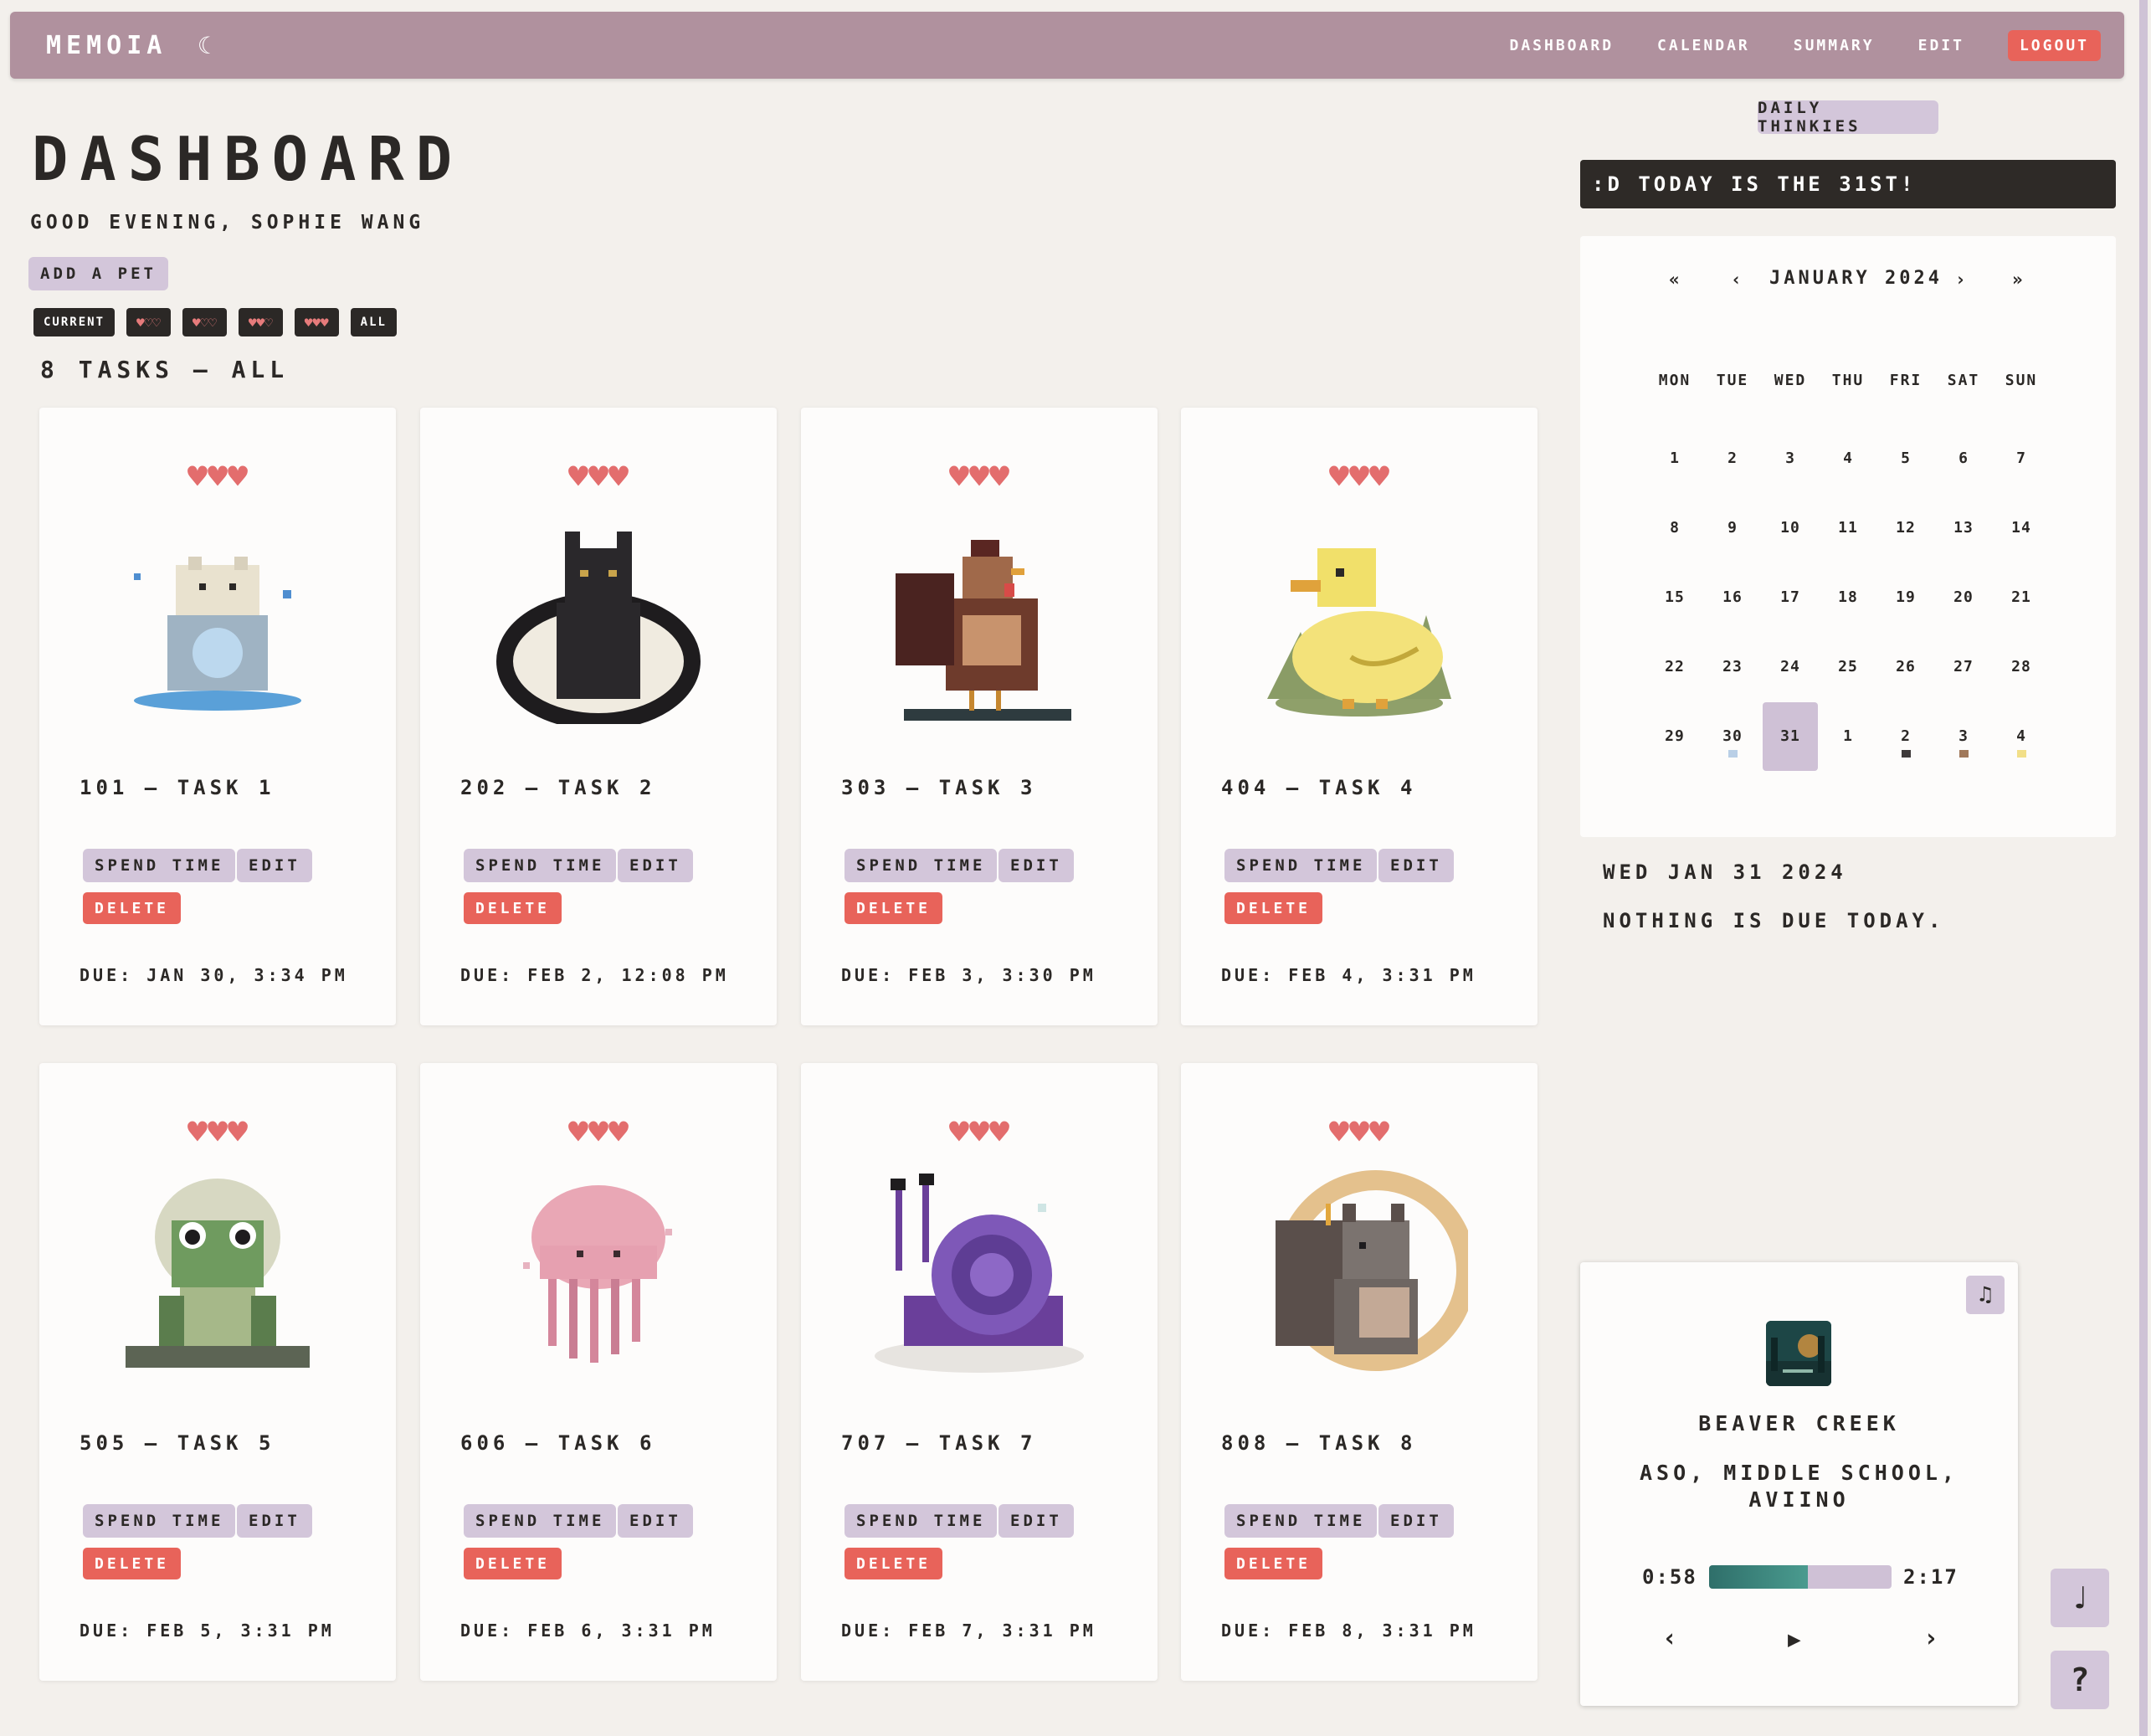 The width and height of the screenshot is (2151, 1736). Describe the element at coordinates (1848, 667) in the screenshot. I see `calendar-day: 25` at that location.